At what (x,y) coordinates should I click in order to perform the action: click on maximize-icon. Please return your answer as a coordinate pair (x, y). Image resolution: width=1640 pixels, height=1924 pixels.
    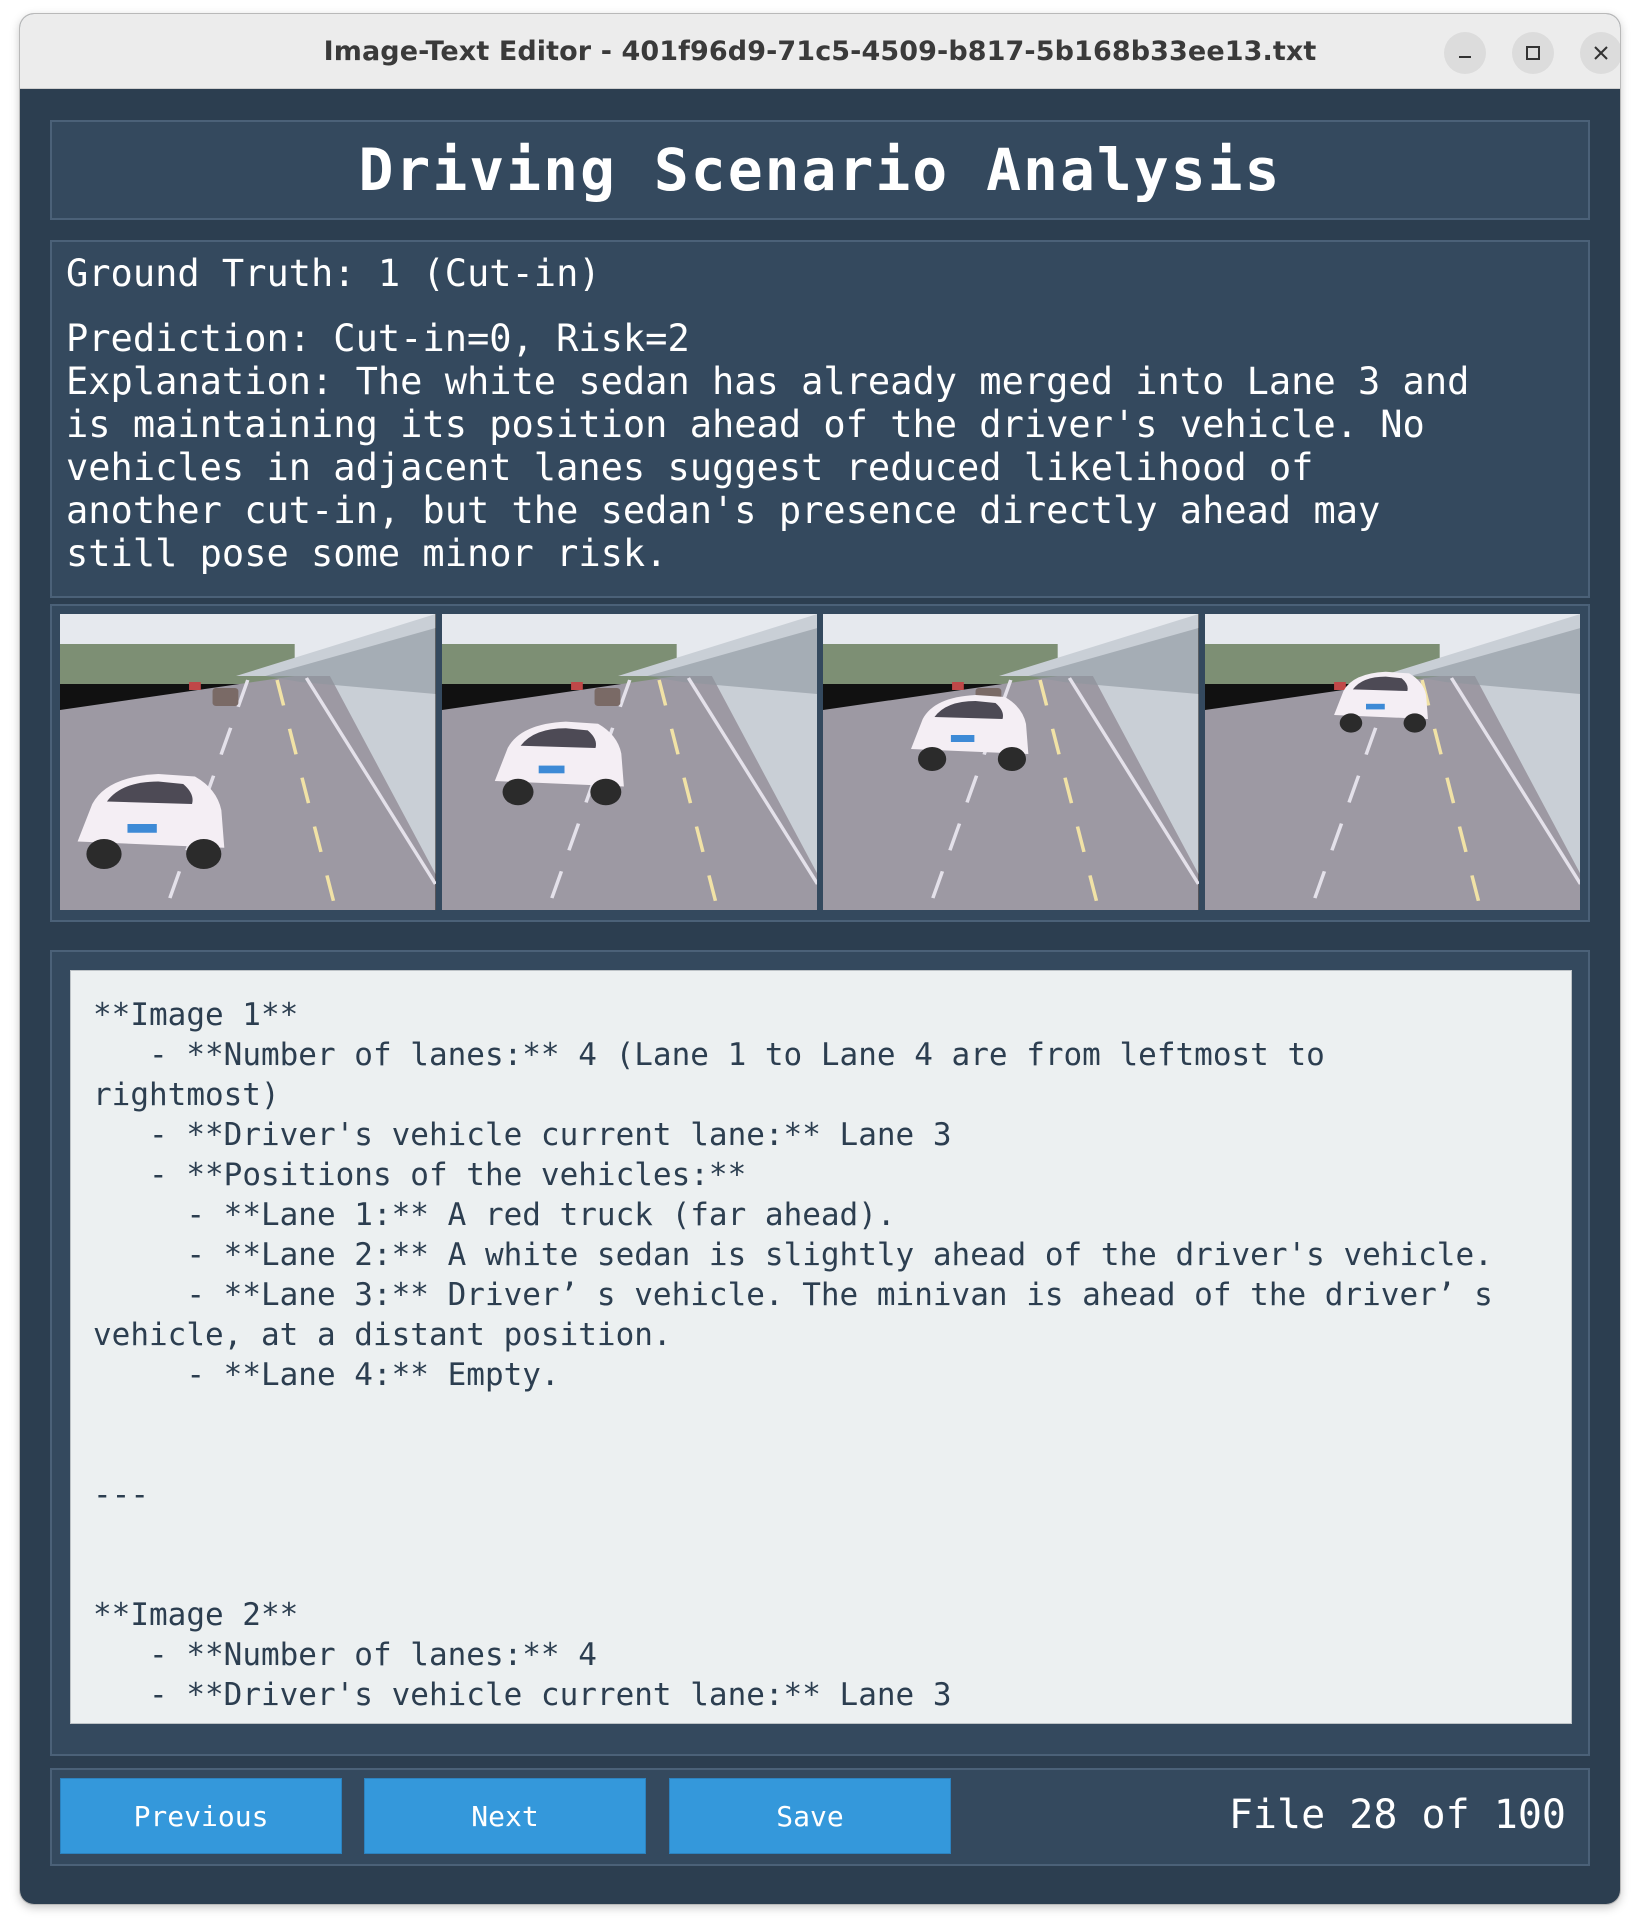
    Looking at the image, I should click on (1533, 53).